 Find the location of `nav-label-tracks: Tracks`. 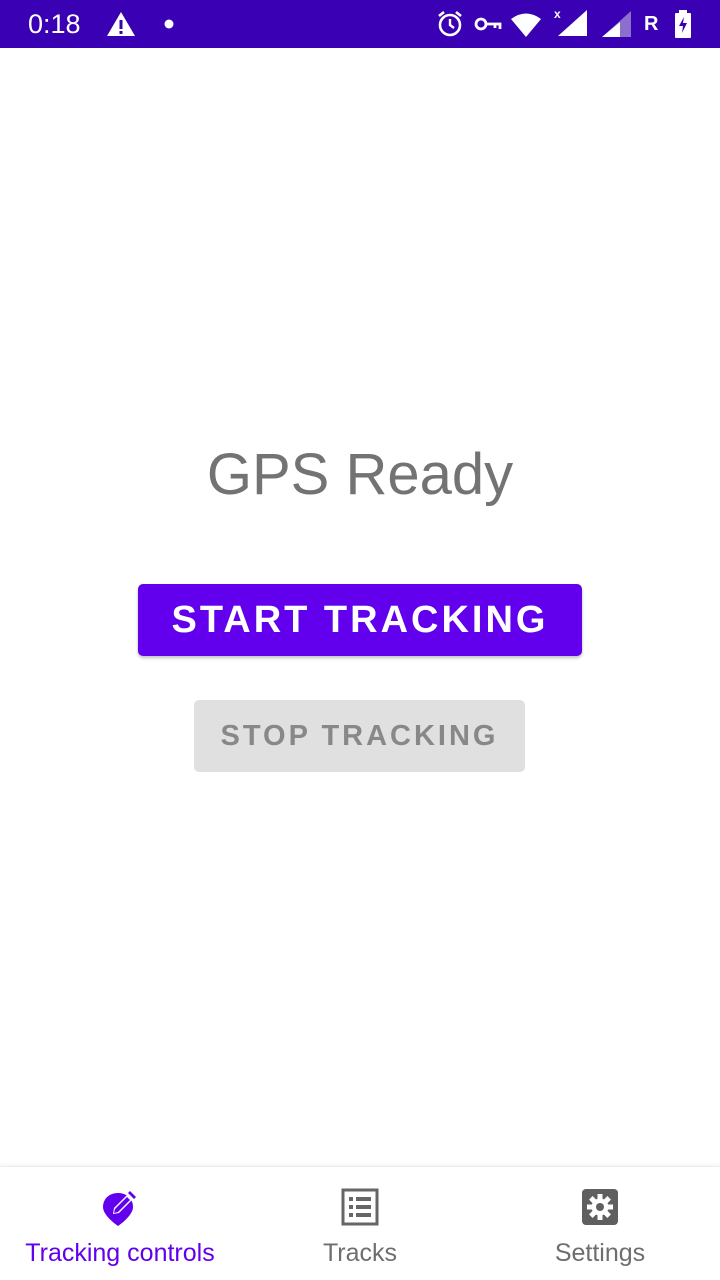

nav-label-tracks: Tracks is located at coordinates (360, 1253).